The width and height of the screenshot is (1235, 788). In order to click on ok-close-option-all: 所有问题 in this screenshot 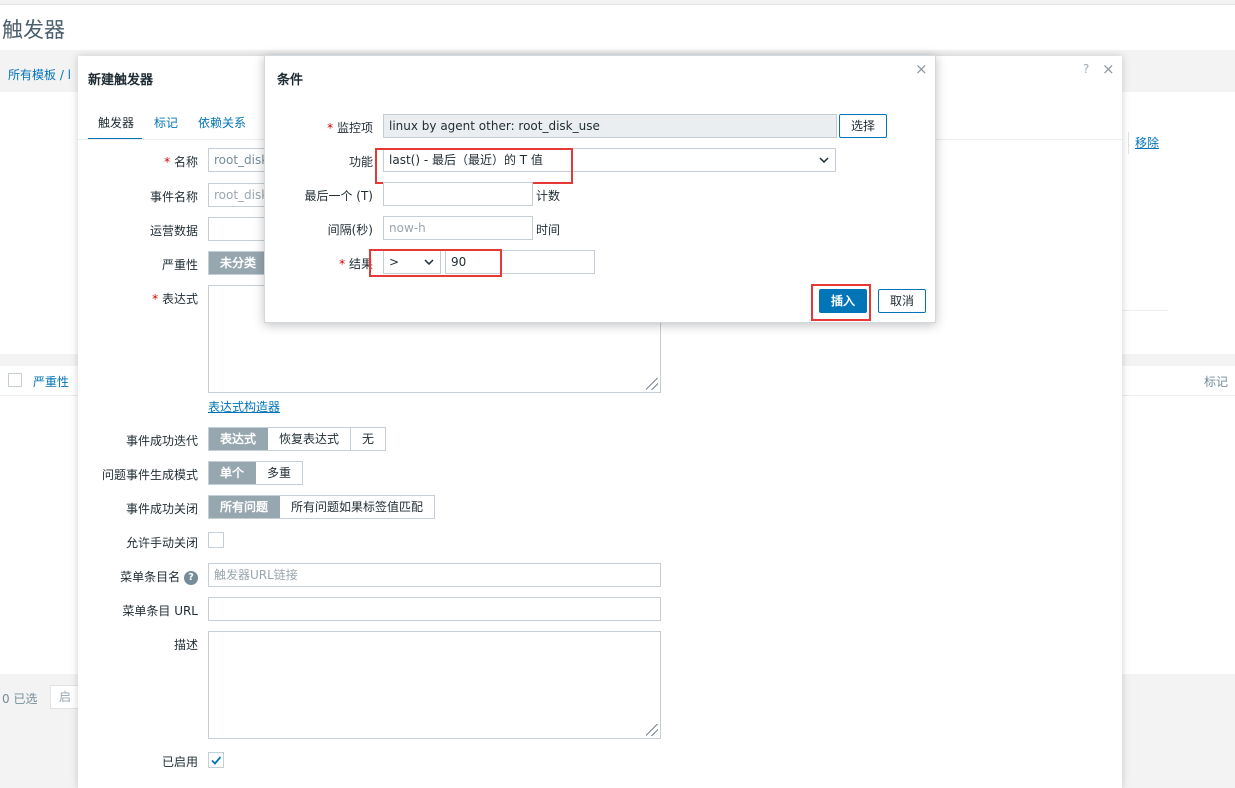, I will do `click(245, 507)`.